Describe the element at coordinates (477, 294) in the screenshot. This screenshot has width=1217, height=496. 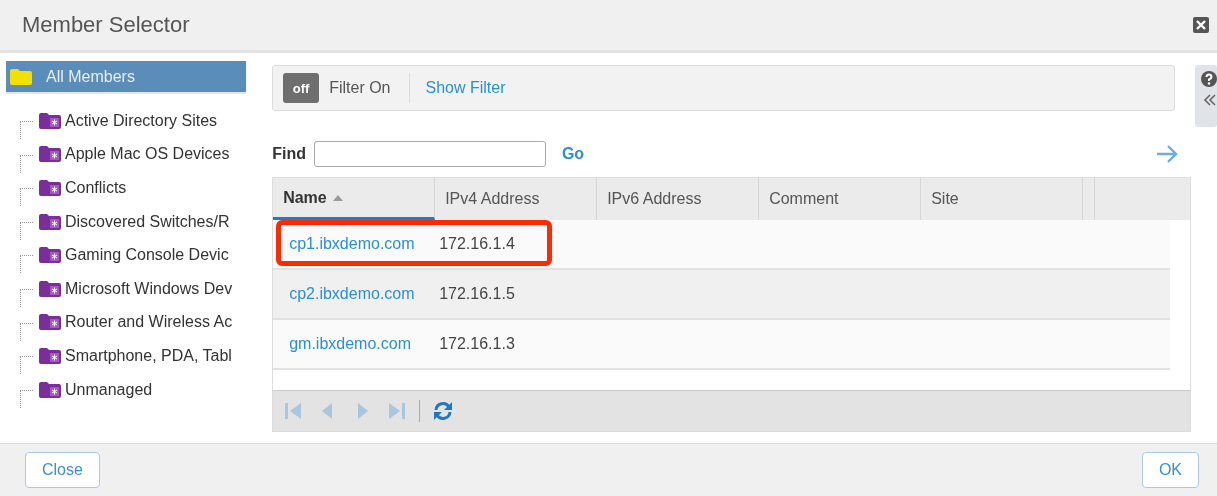
I see `table-cell: 172.16.1.5` at that location.